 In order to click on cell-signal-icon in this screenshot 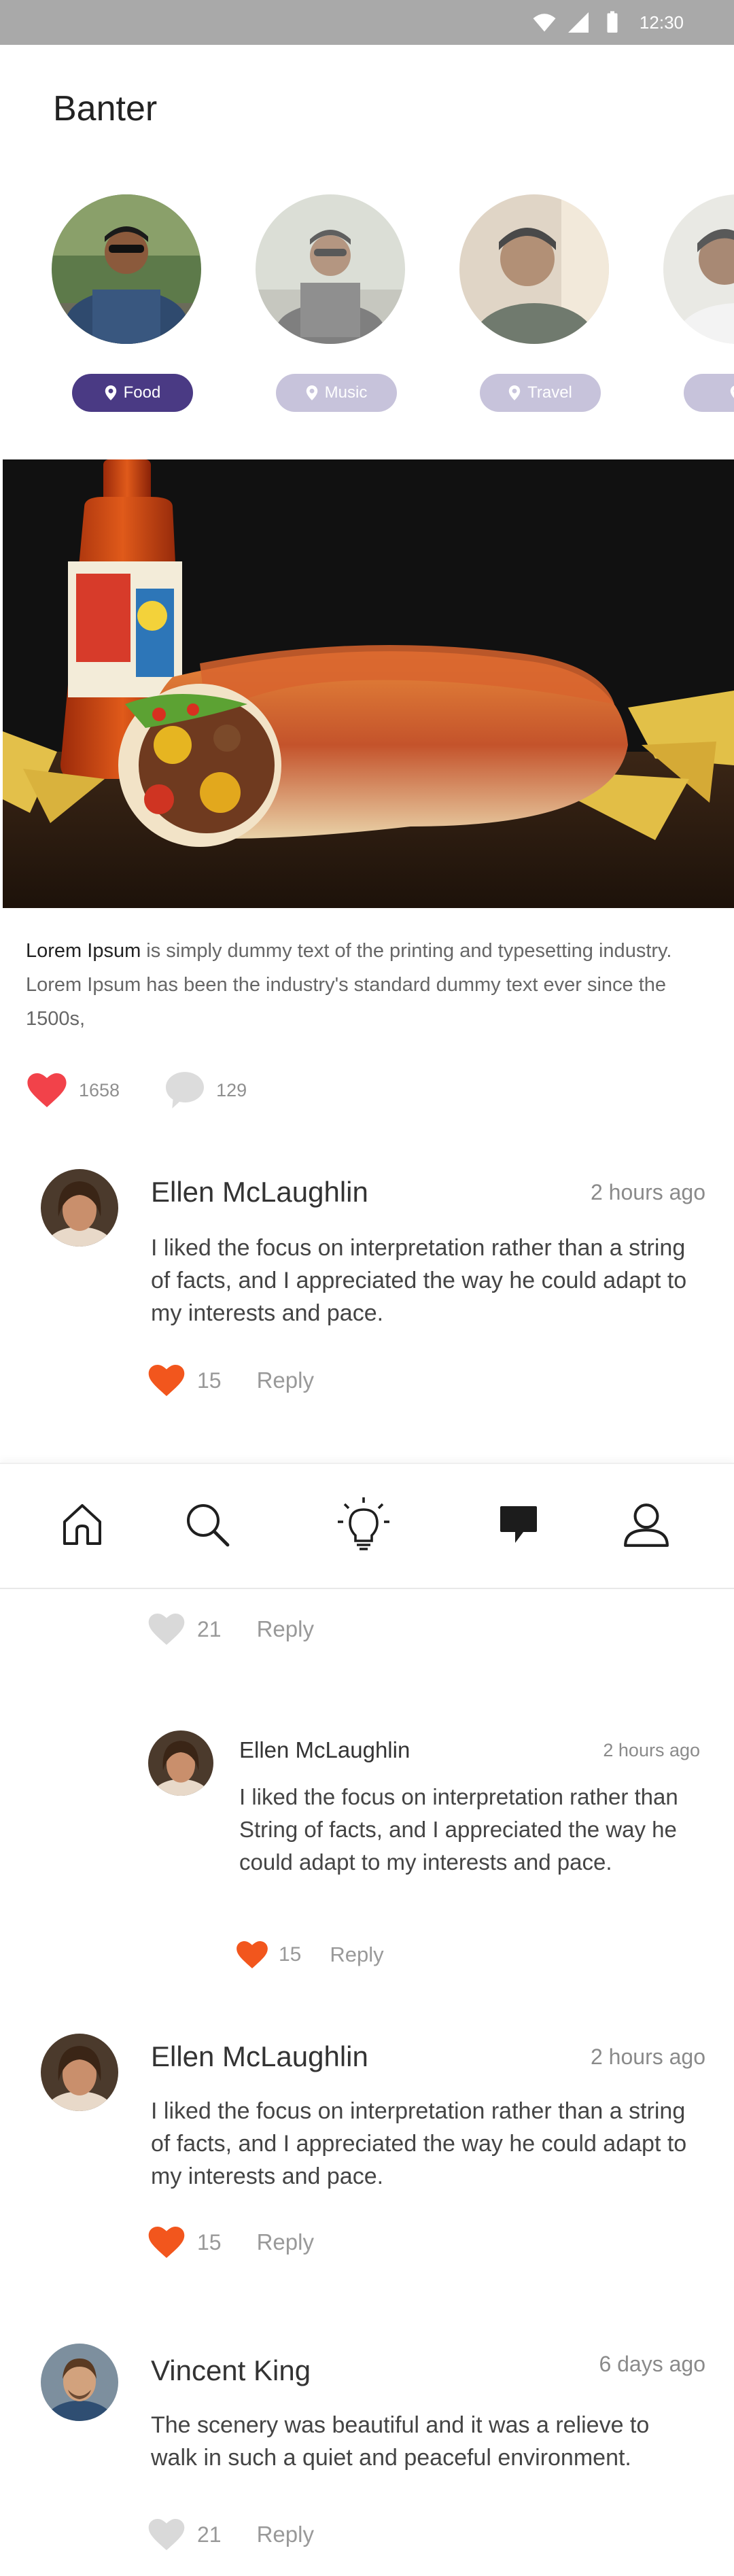, I will do `click(578, 22)`.